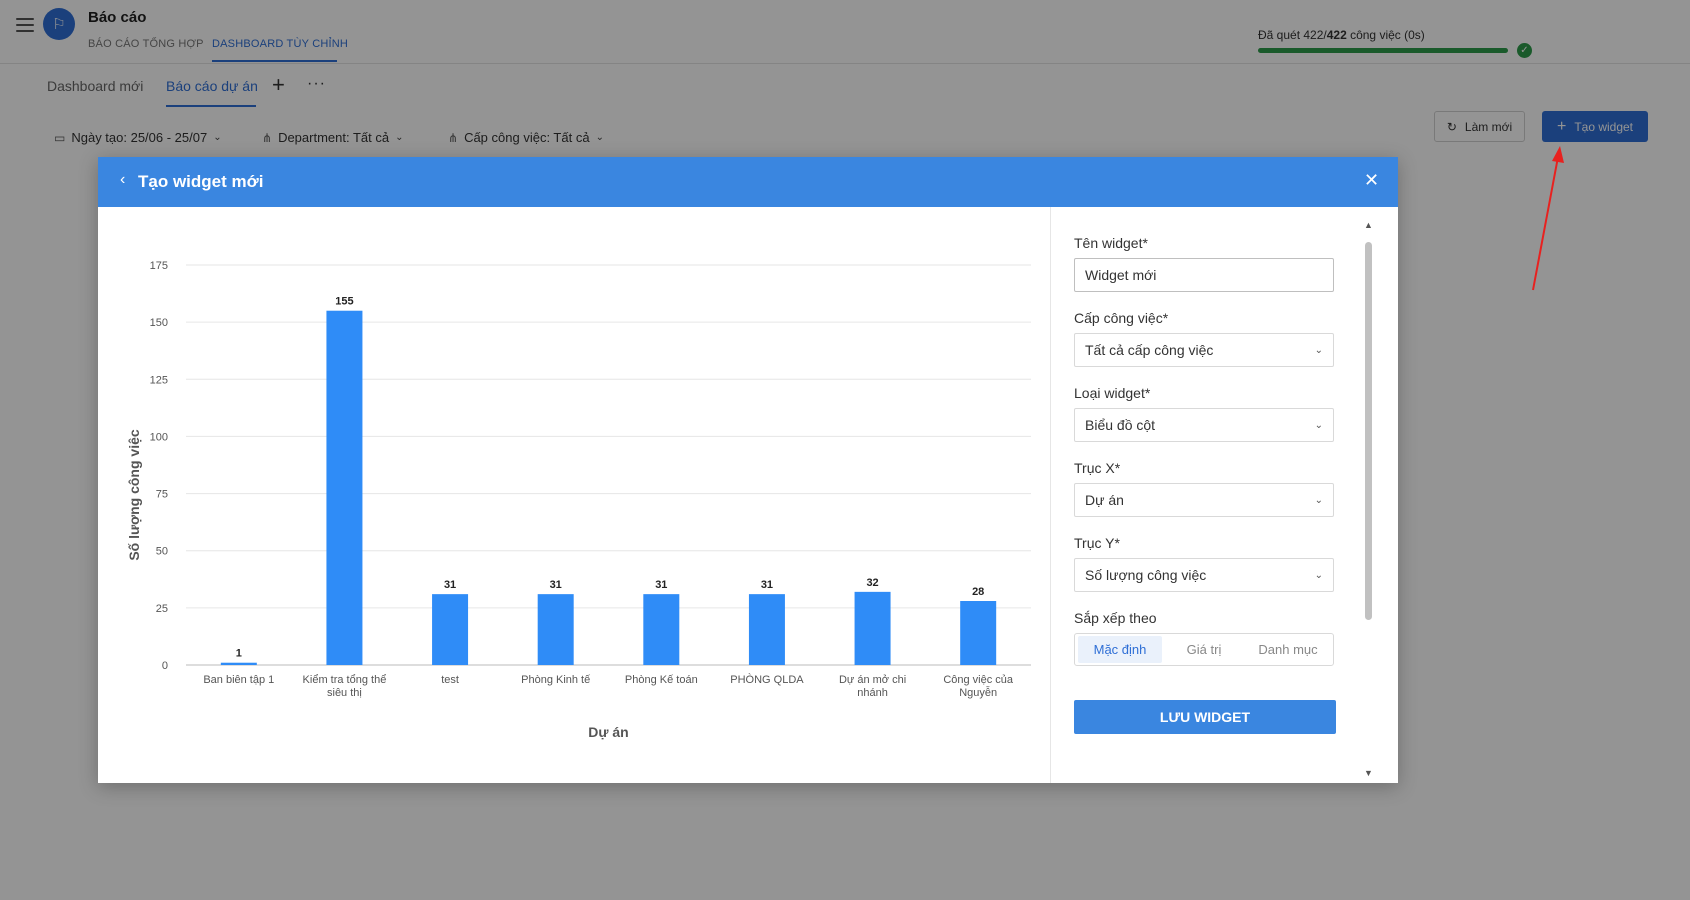 The width and height of the screenshot is (1690, 900). I want to click on widget-type-label: Loại widget*, so click(1112, 393).